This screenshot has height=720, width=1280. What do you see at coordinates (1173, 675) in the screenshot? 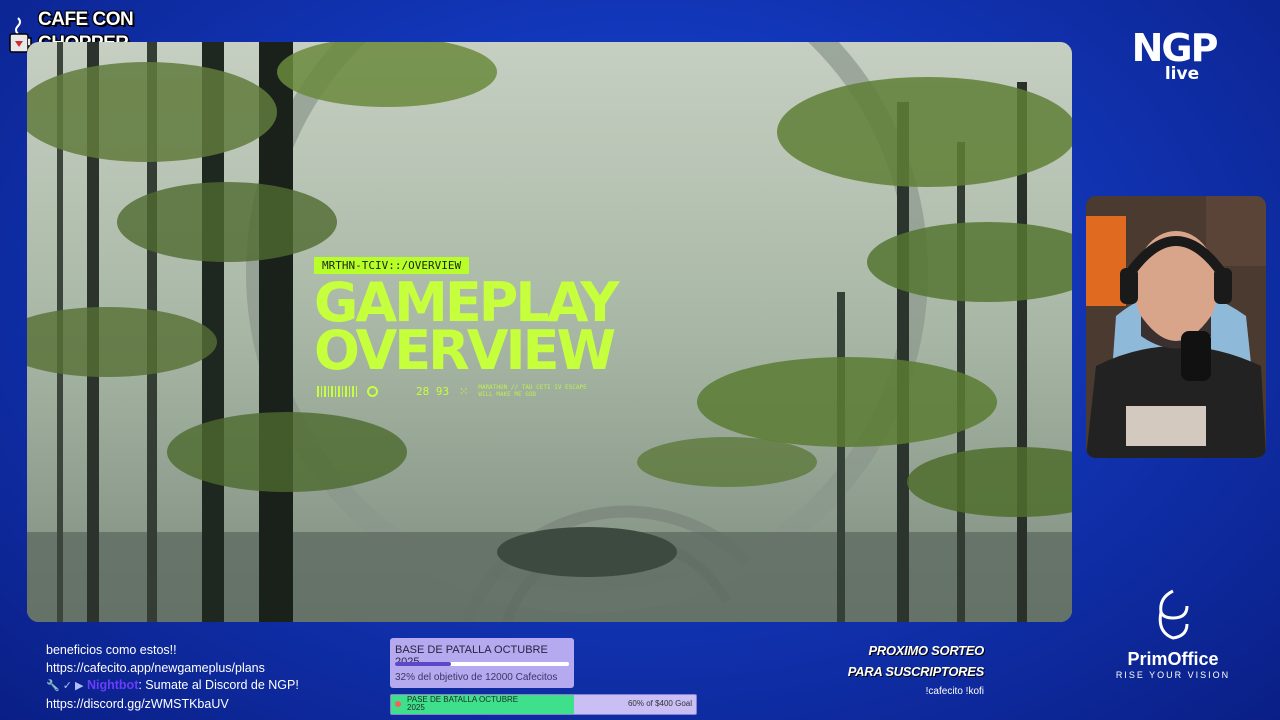
I see `sponsor-tagline: RISE YOUR VISION` at bounding box center [1173, 675].